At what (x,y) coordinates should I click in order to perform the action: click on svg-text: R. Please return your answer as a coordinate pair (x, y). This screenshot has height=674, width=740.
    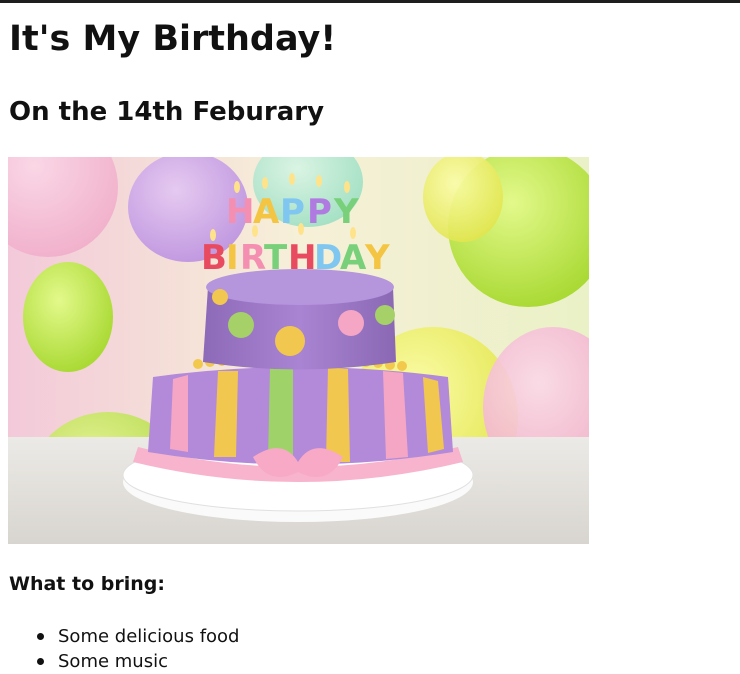
    Looking at the image, I should click on (253, 258).